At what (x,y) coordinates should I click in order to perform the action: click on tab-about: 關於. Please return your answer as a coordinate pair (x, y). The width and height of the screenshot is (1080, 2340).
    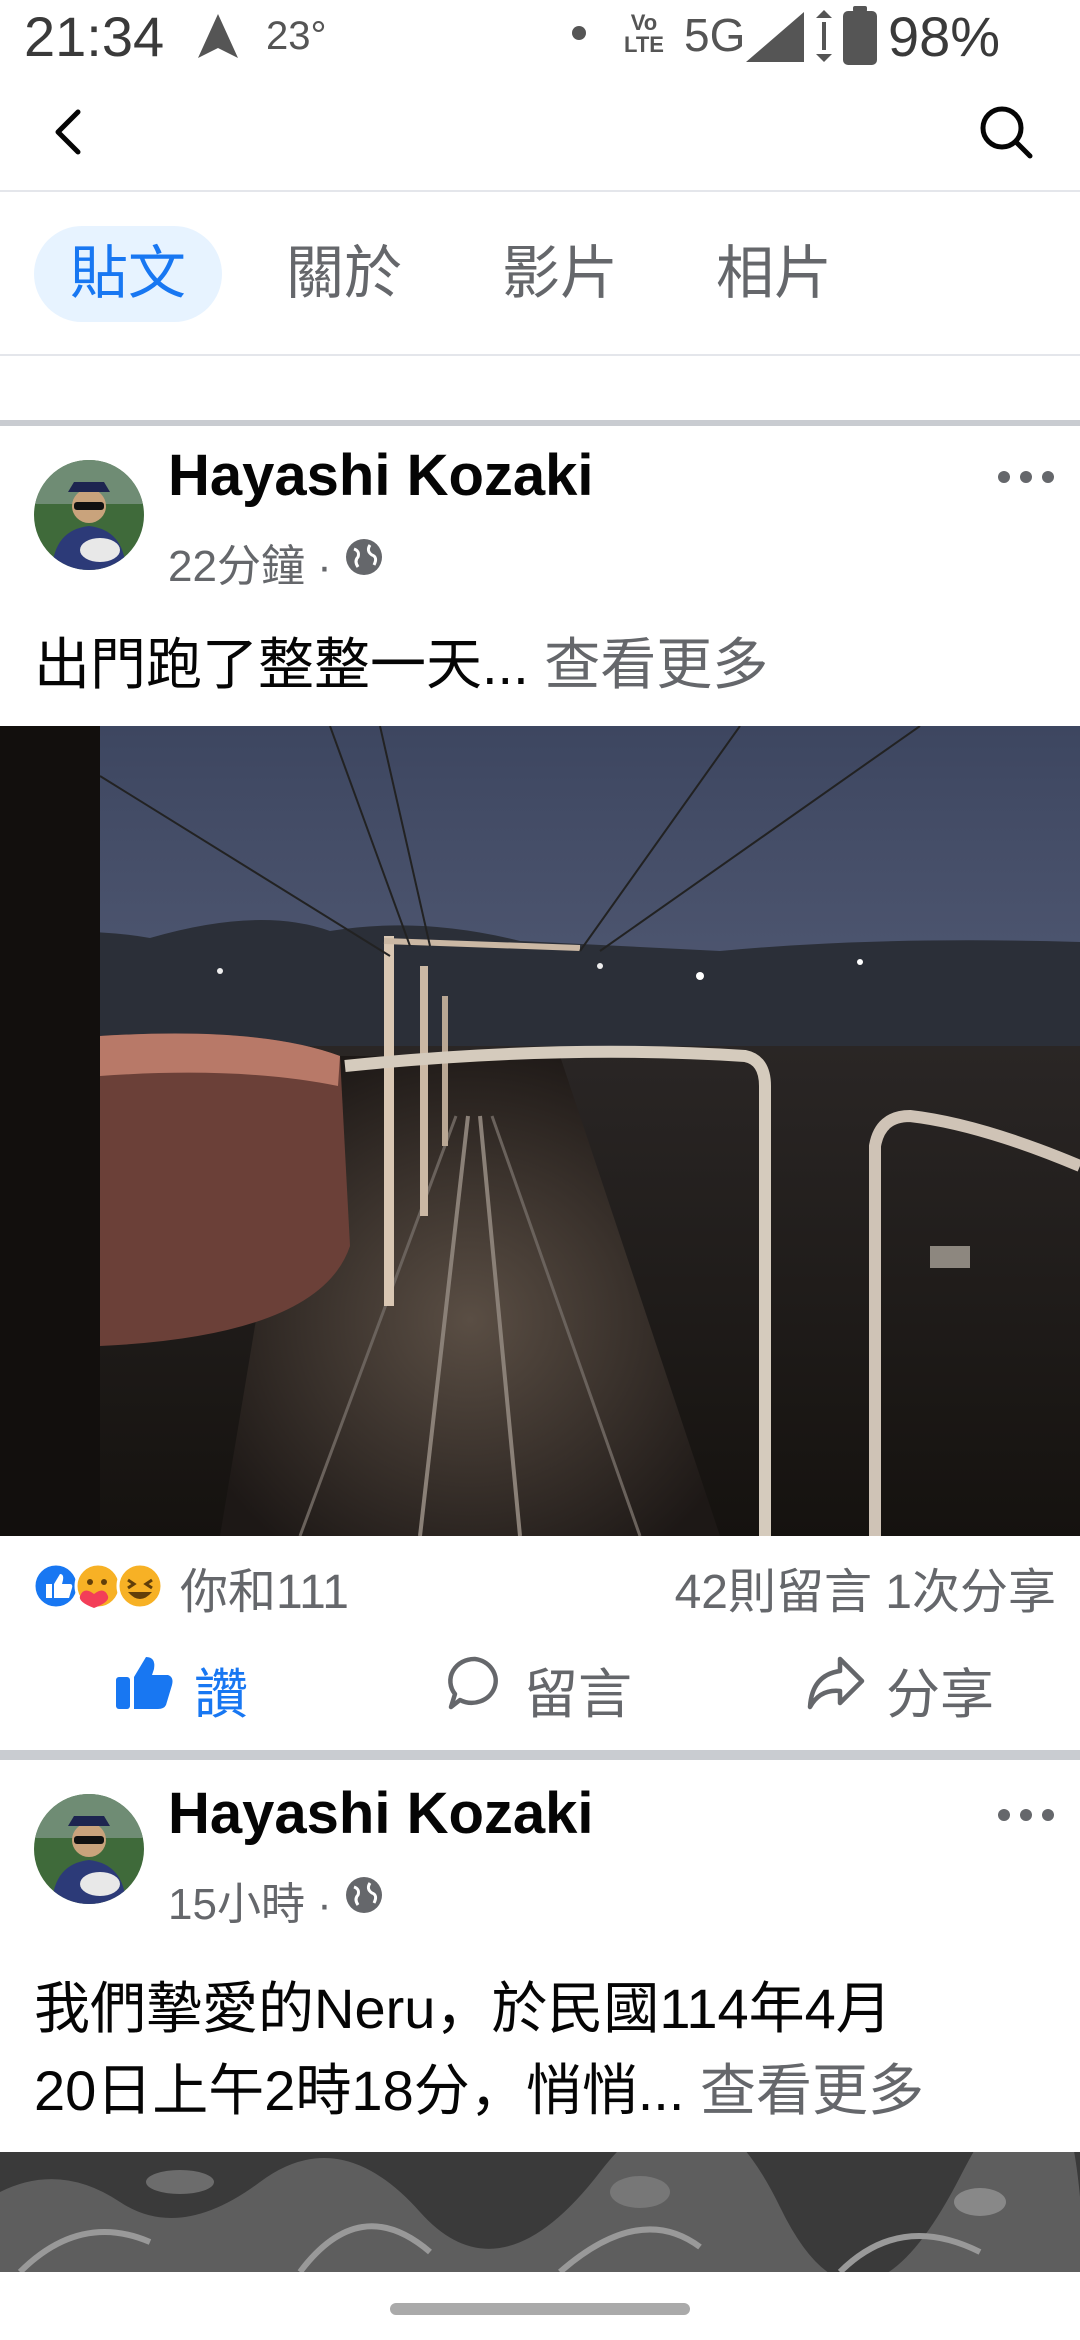
    Looking at the image, I should click on (344, 274).